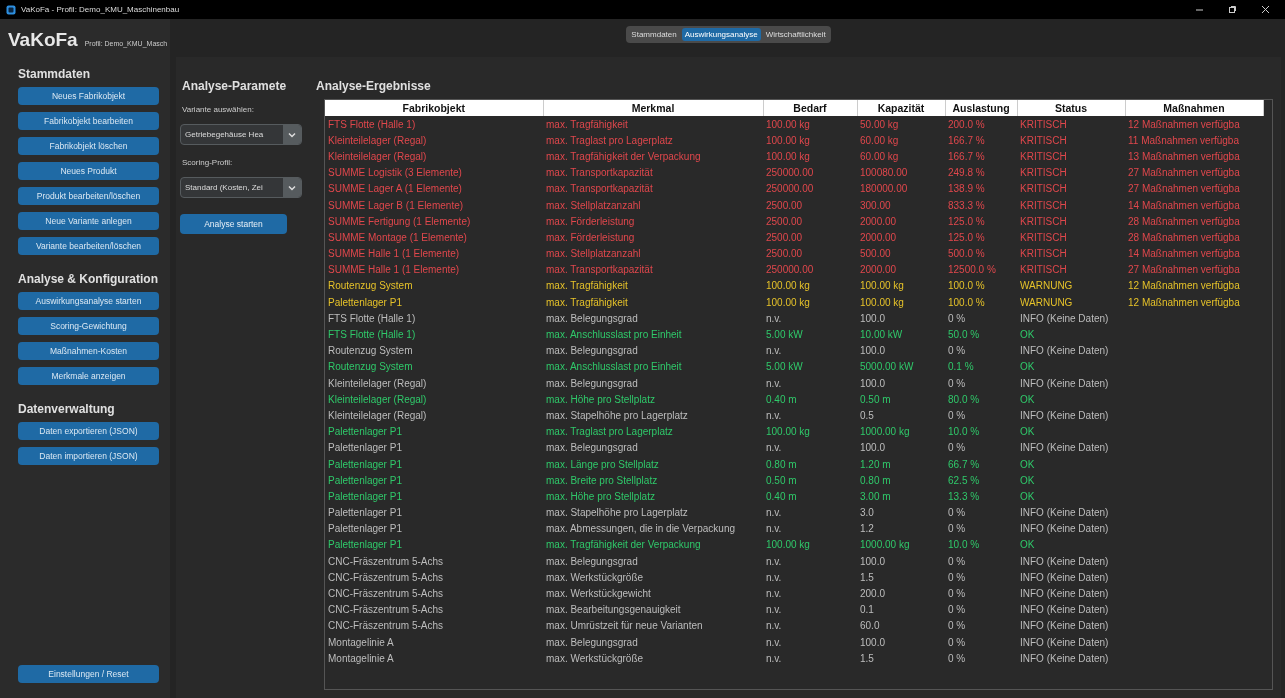  Describe the element at coordinates (394, 270) in the screenshot. I see `table-cell-text: SUMME Halle 1 (1 Elemente)` at that location.